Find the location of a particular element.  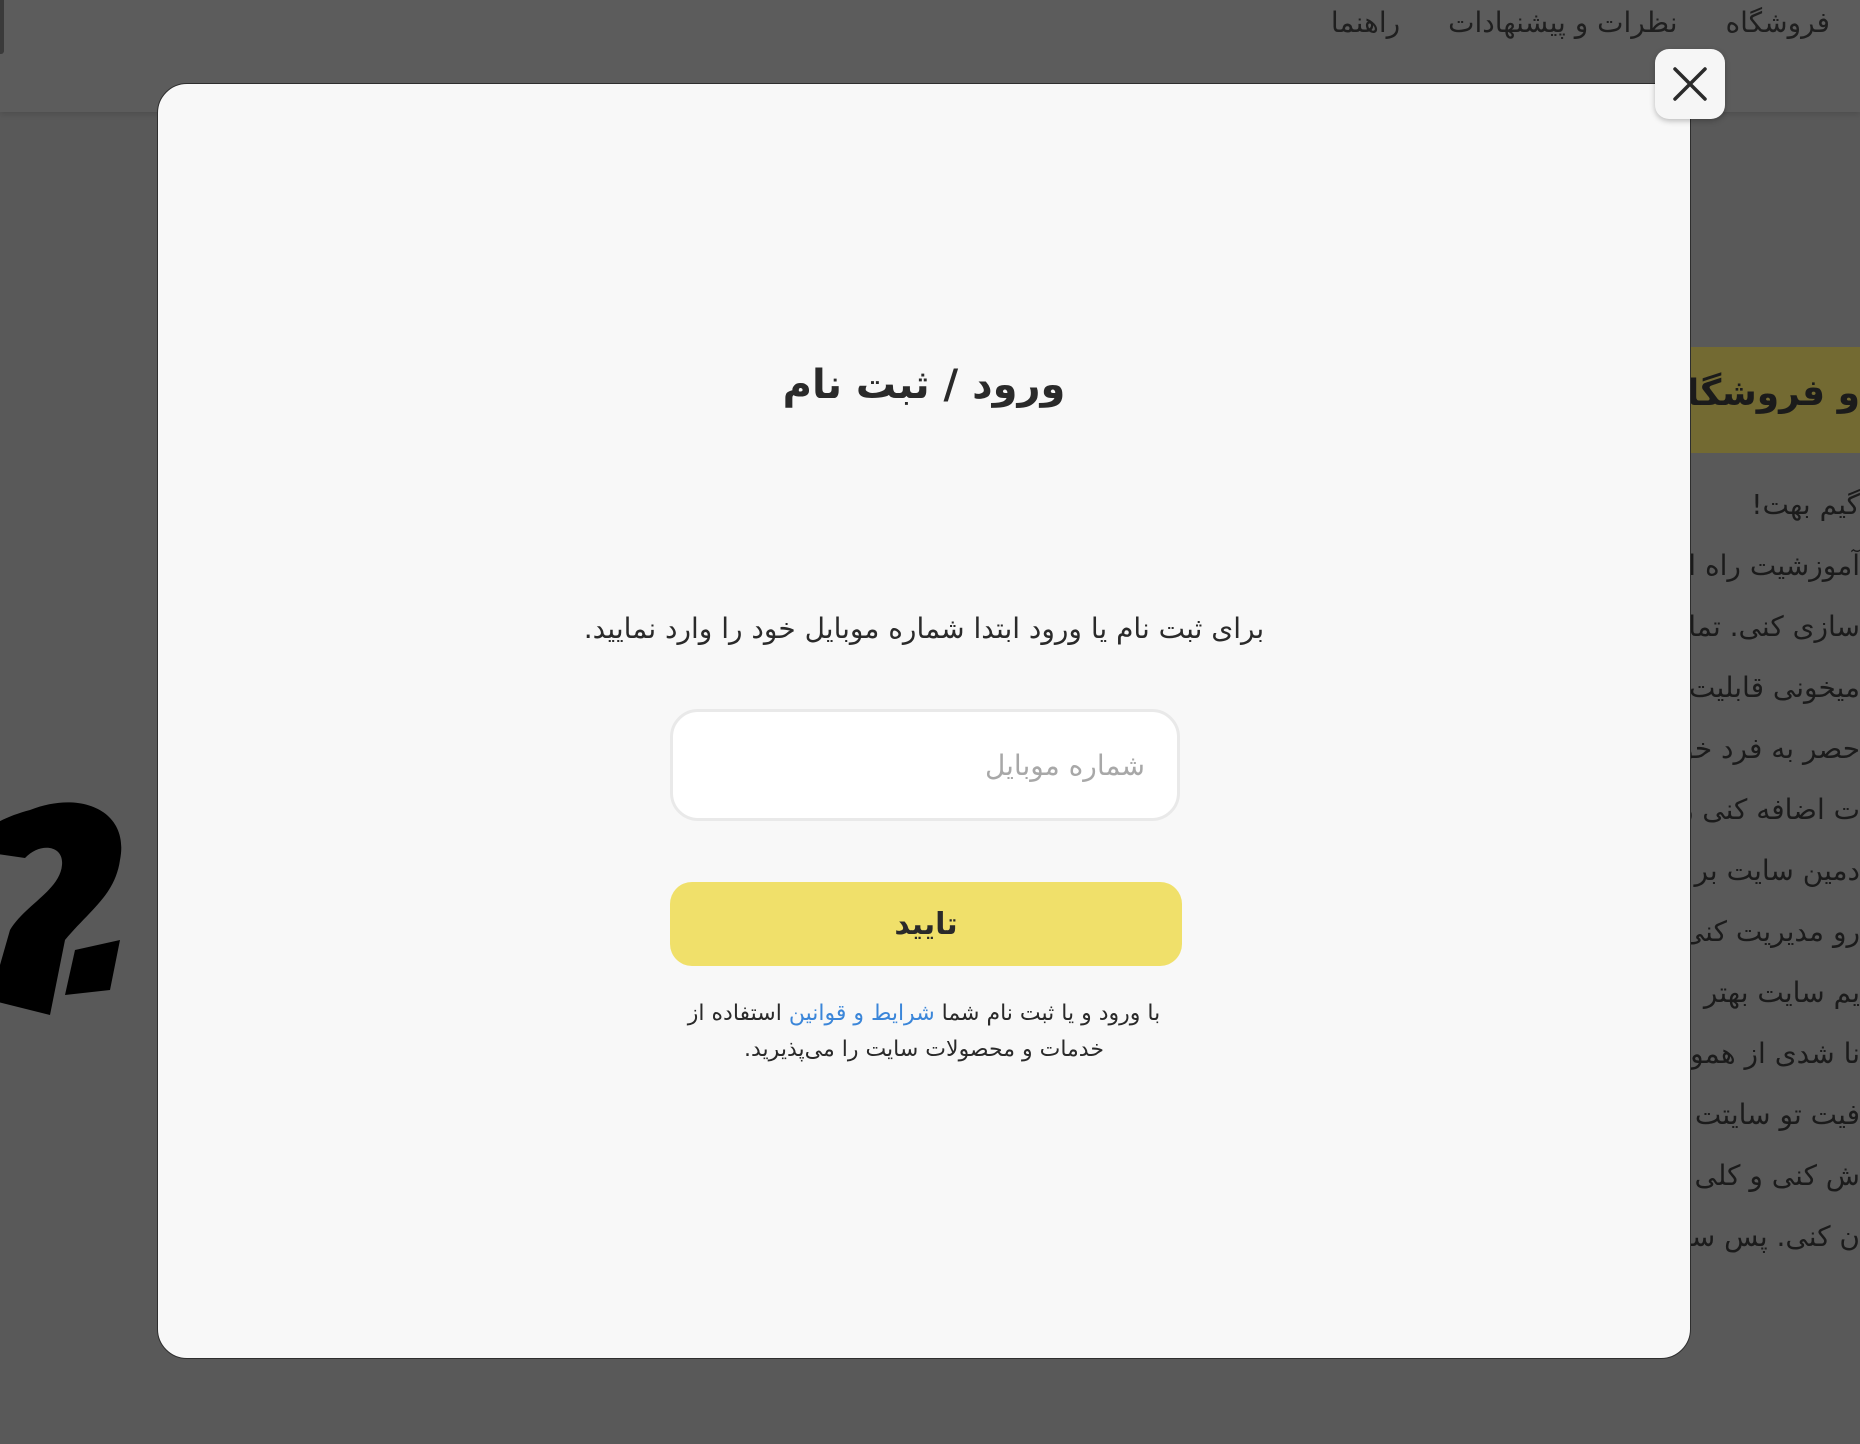

background-line: ش کنی و کلی is located at coordinates (1777, 1175).